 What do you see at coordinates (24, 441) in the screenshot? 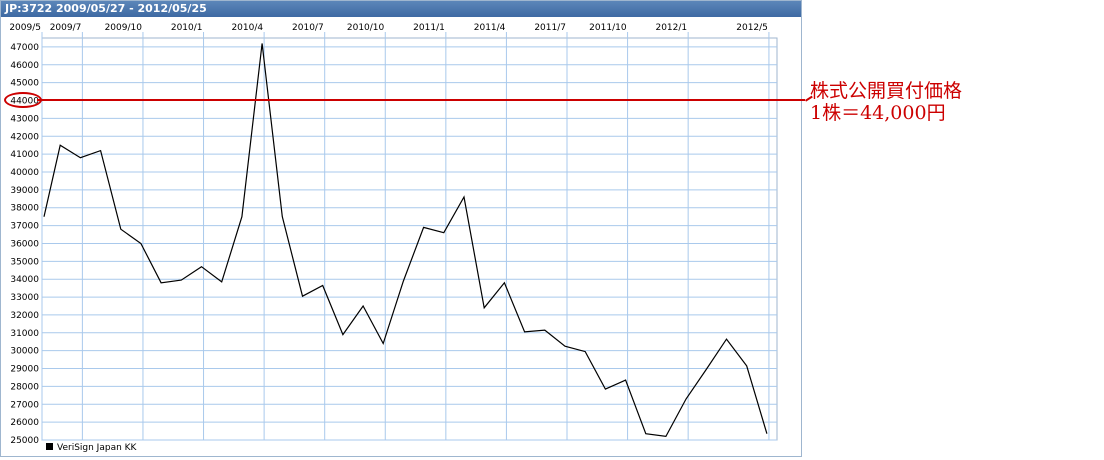
I see `y-tick-label: 25000` at bounding box center [24, 441].